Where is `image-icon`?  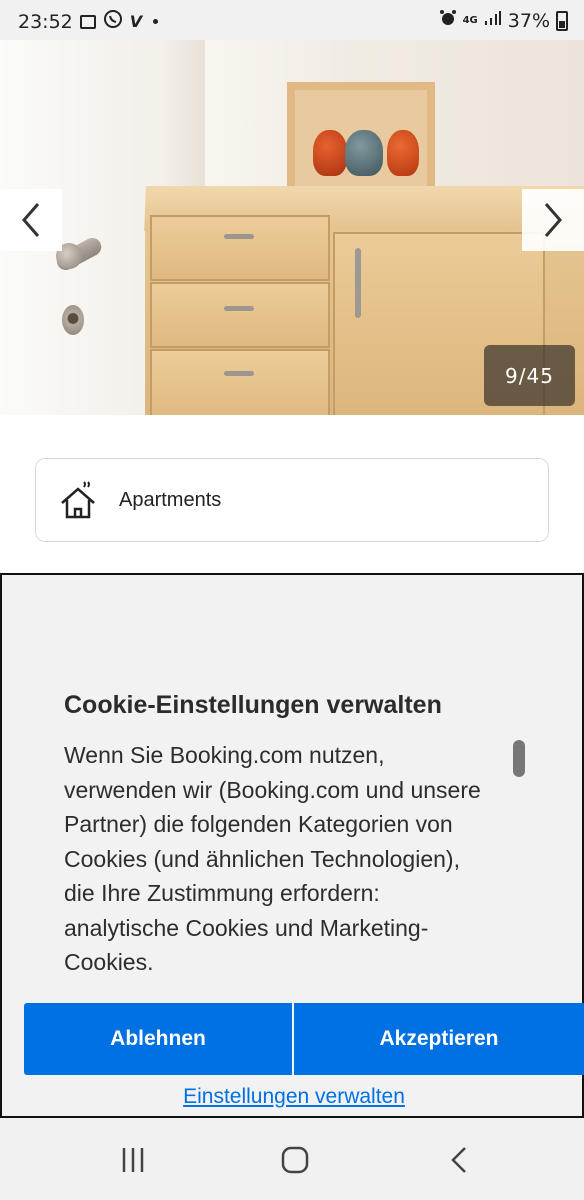
image-icon is located at coordinates (87, 21).